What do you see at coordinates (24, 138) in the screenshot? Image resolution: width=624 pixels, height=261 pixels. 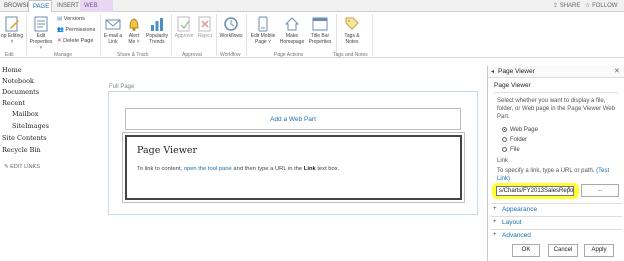 I see `nav-item-site-contents: Site Contents` at bounding box center [24, 138].